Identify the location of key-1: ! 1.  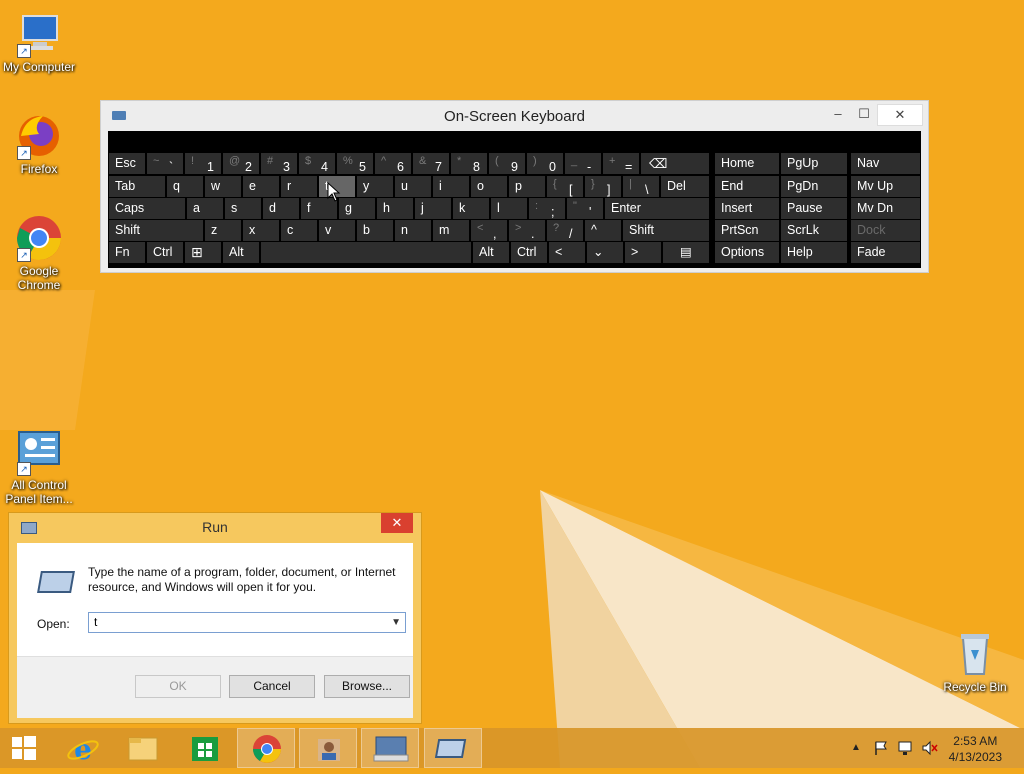
(203, 163).